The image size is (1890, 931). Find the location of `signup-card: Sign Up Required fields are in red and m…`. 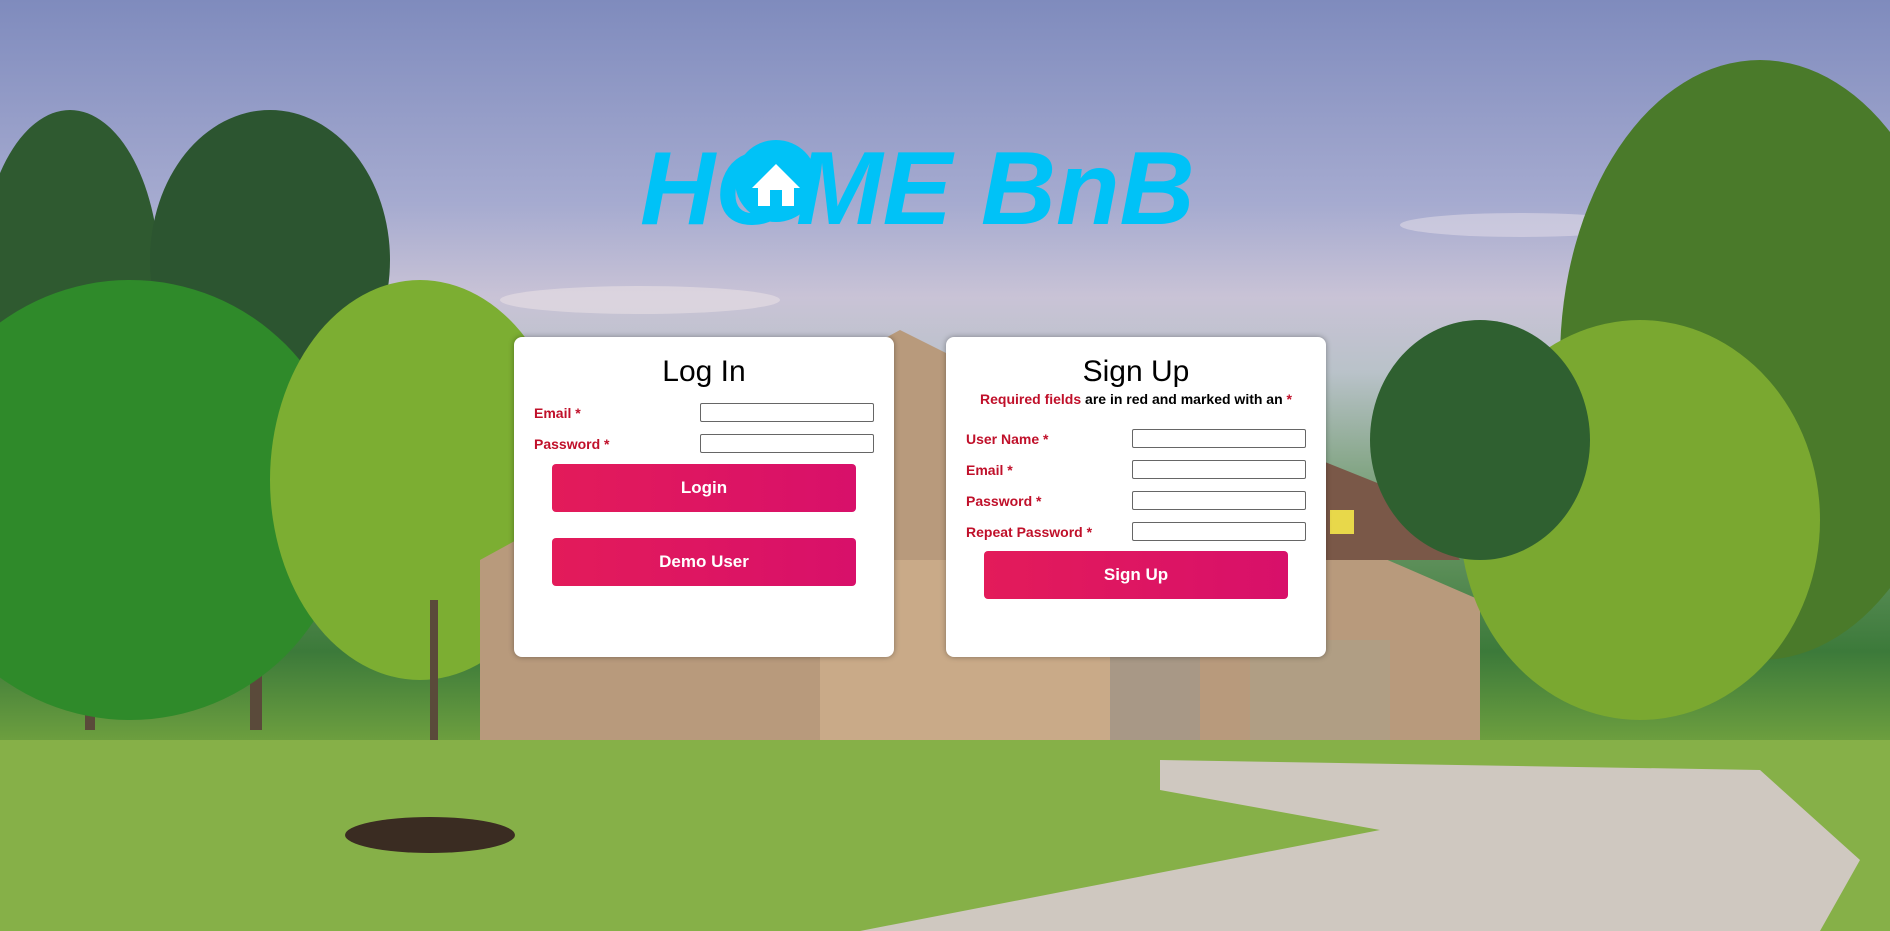

signup-card: Sign Up Required fields are in red and m… is located at coordinates (1136, 497).